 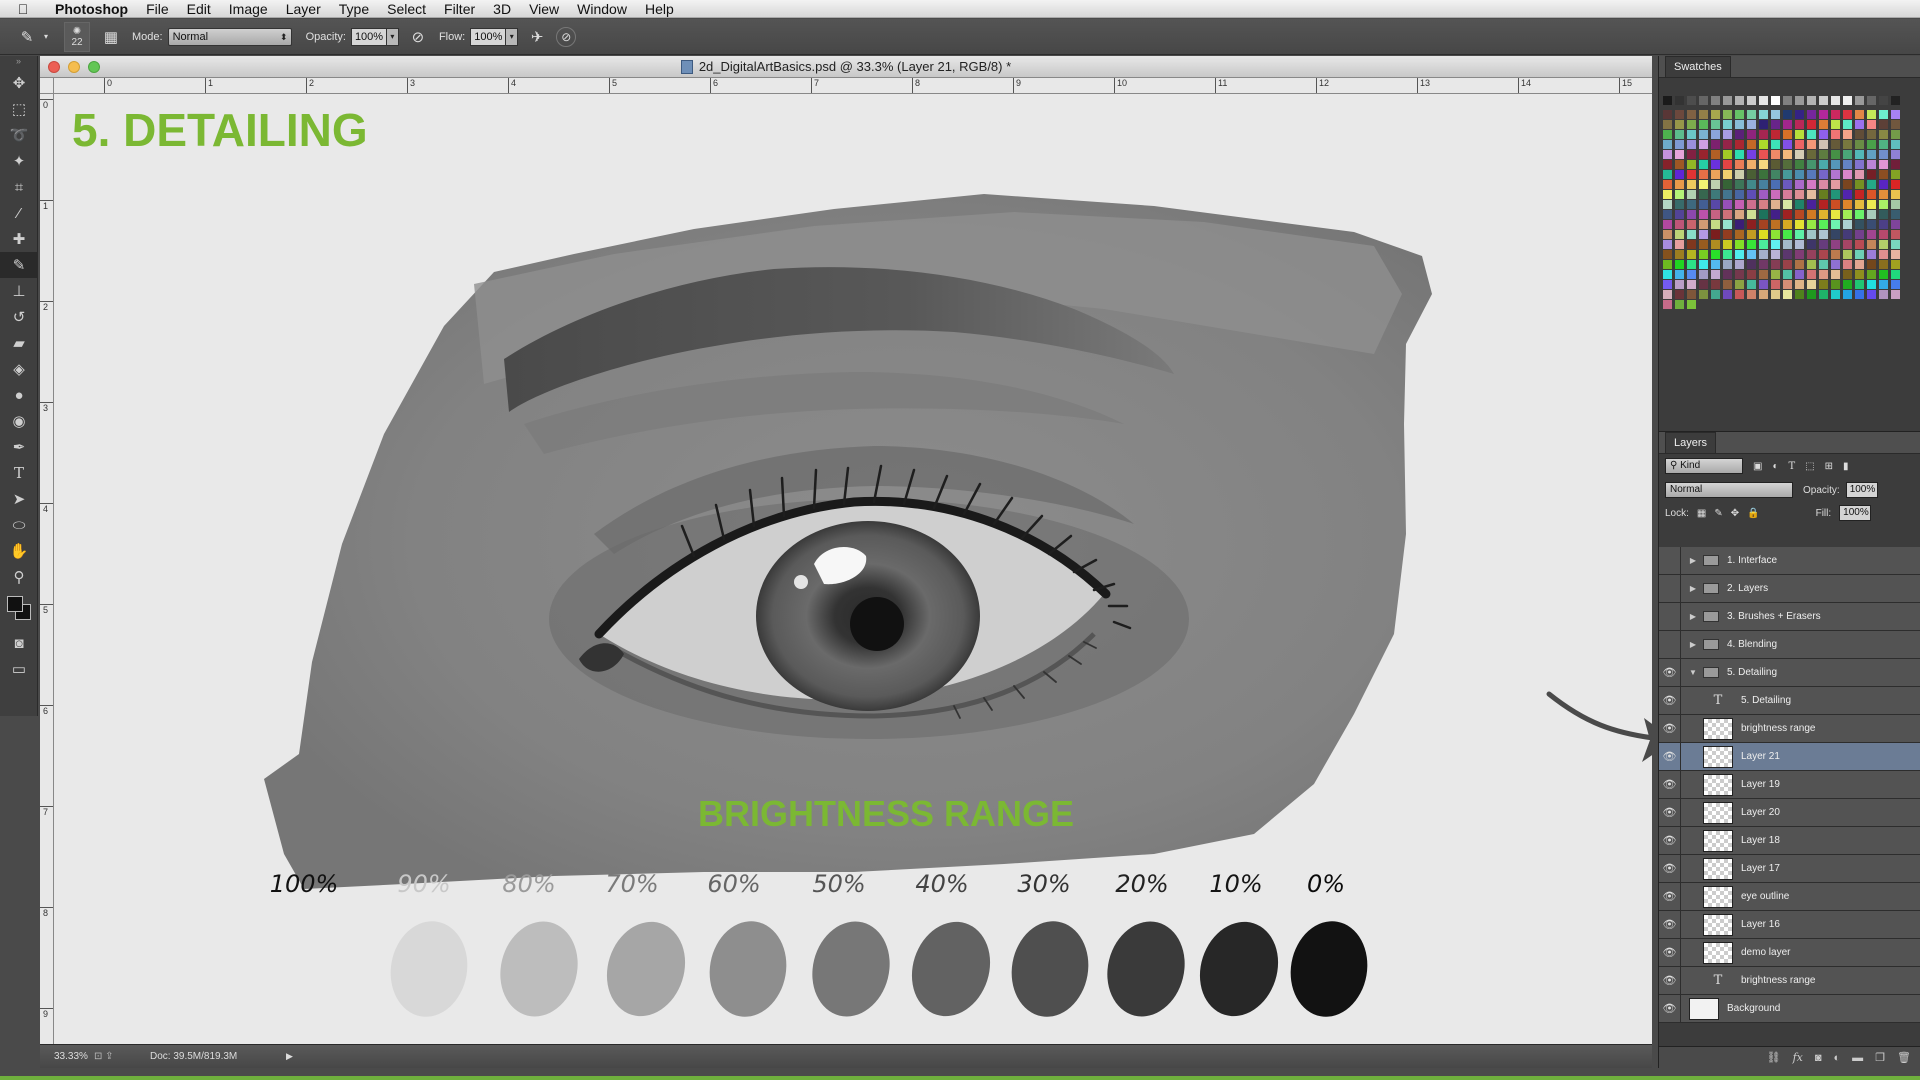 What do you see at coordinates (502, 9) in the screenshot?
I see `menu-3d: 3D` at bounding box center [502, 9].